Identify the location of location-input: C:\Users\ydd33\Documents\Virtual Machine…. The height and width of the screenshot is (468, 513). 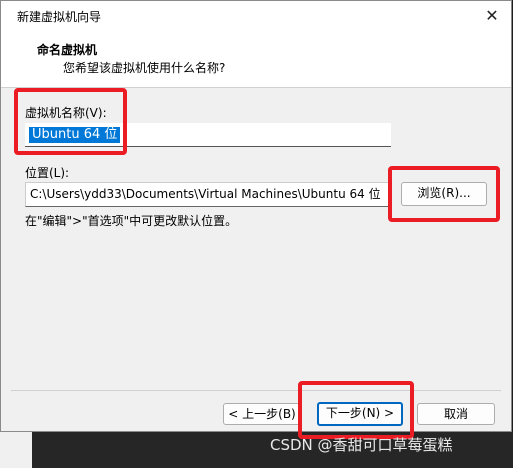
(208, 194).